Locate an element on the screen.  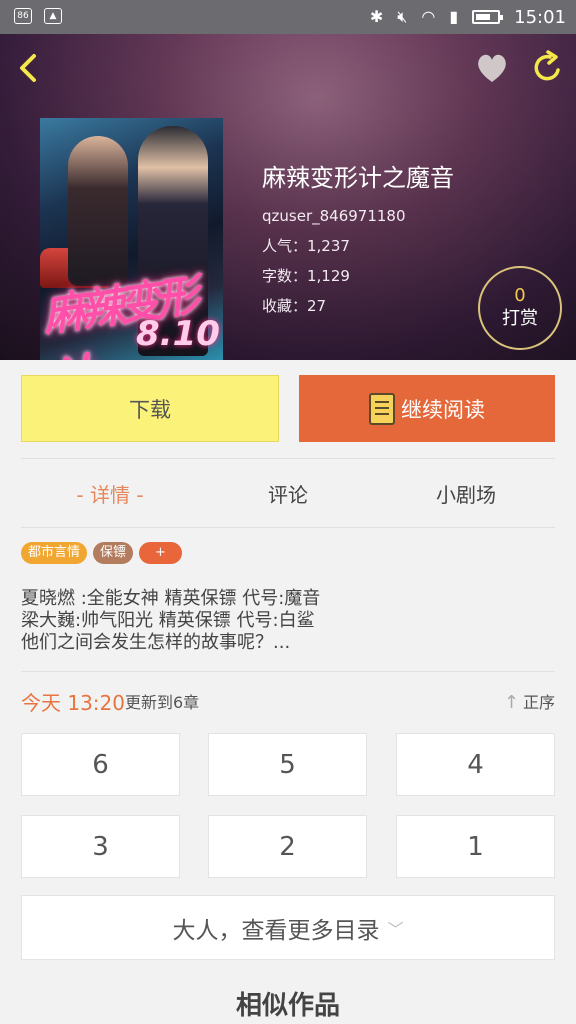
description-line: 梁大巍:帅气阳光 精英保镖 代号:白鲨 is located at coordinates (168, 620).